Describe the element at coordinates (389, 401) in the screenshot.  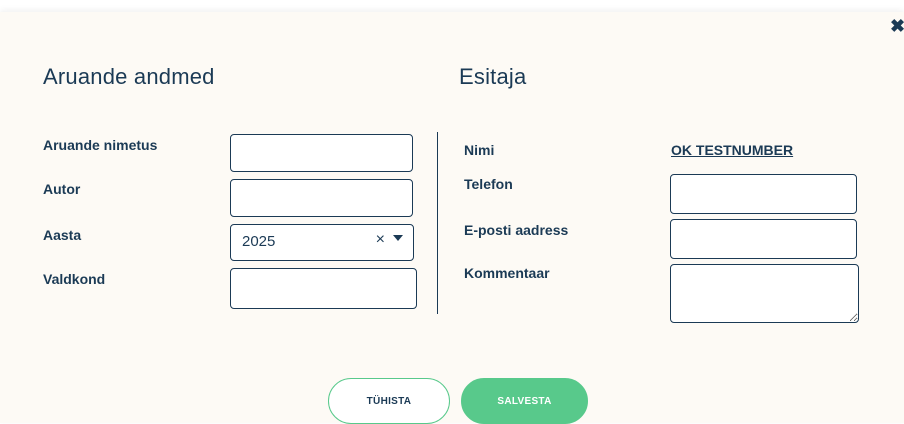
I see `cancel-button: TÜHISTA` at that location.